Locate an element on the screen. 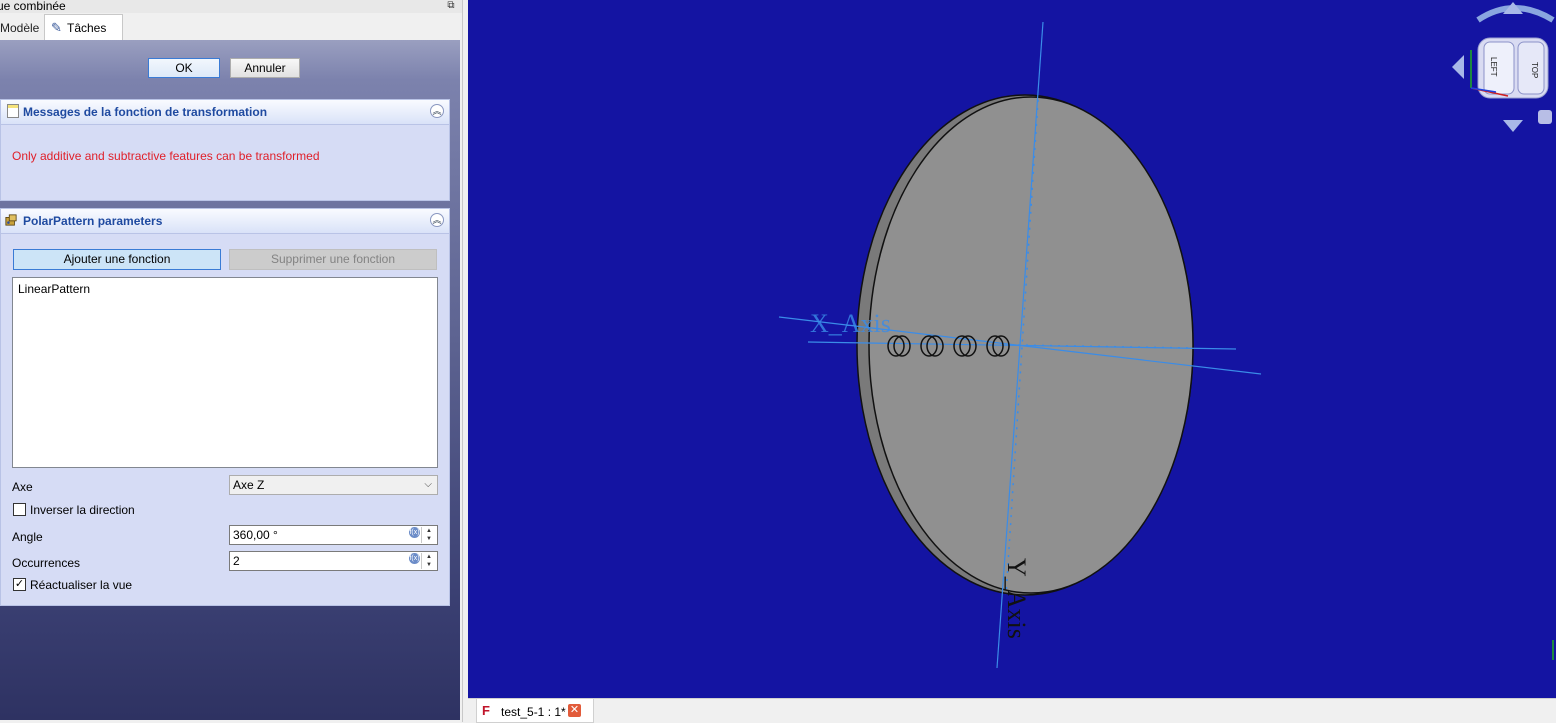 This screenshot has height=723, width=1556. refresh-view-label: Réactualiser la vue is located at coordinates (81, 585).